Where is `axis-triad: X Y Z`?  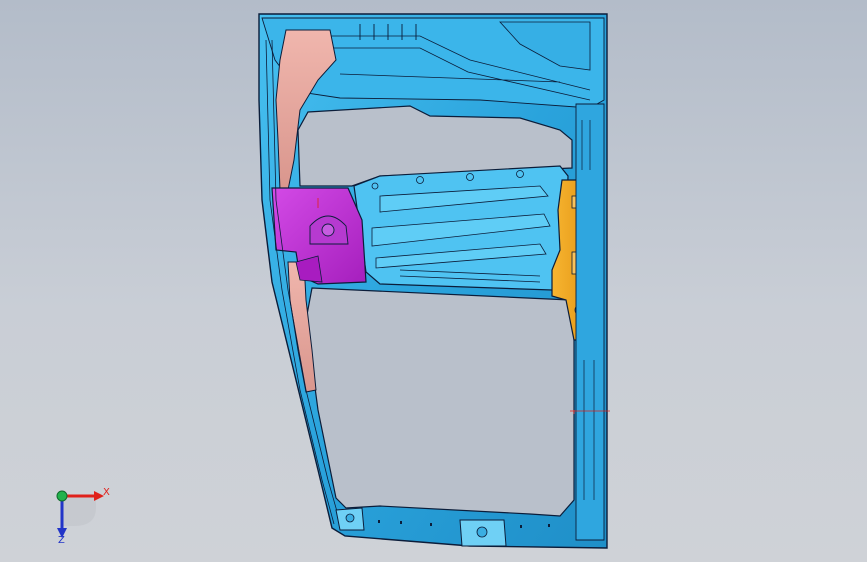 axis-triad: X Y Z is located at coordinates (84, 513).